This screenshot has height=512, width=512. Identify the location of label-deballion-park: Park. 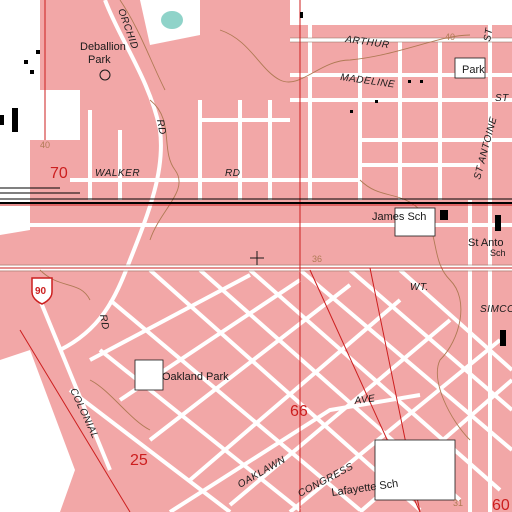
(99, 60).